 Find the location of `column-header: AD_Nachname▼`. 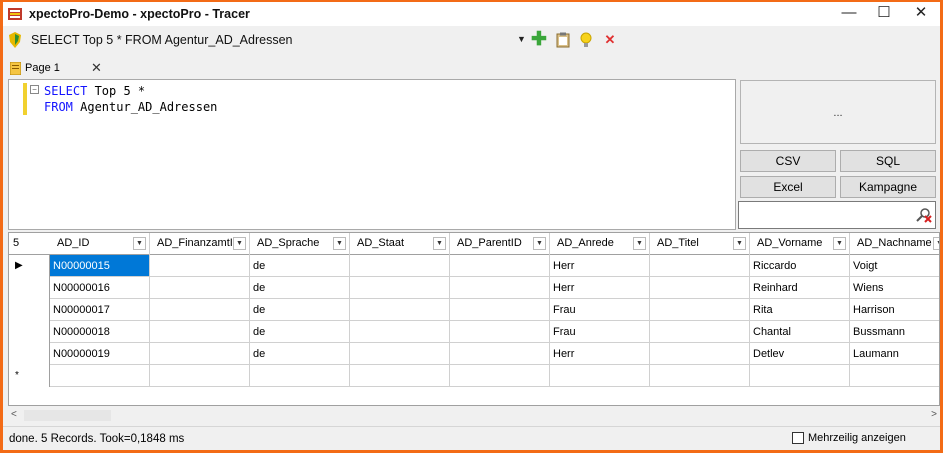

column-header: AD_Nachname▼ is located at coordinates (894, 244).